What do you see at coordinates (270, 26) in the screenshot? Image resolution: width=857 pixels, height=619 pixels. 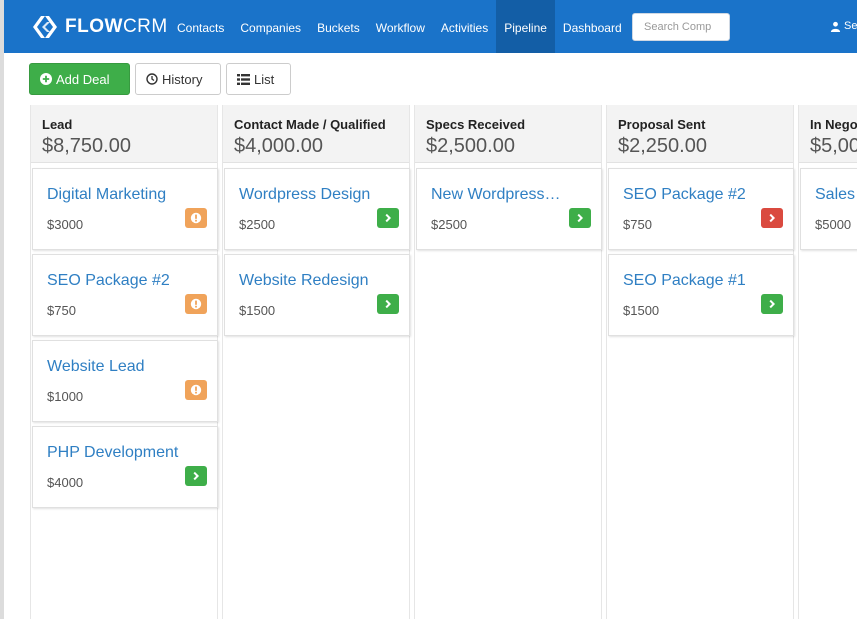 I see `nav-item-companies: Companies` at bounding box center [270, 26].